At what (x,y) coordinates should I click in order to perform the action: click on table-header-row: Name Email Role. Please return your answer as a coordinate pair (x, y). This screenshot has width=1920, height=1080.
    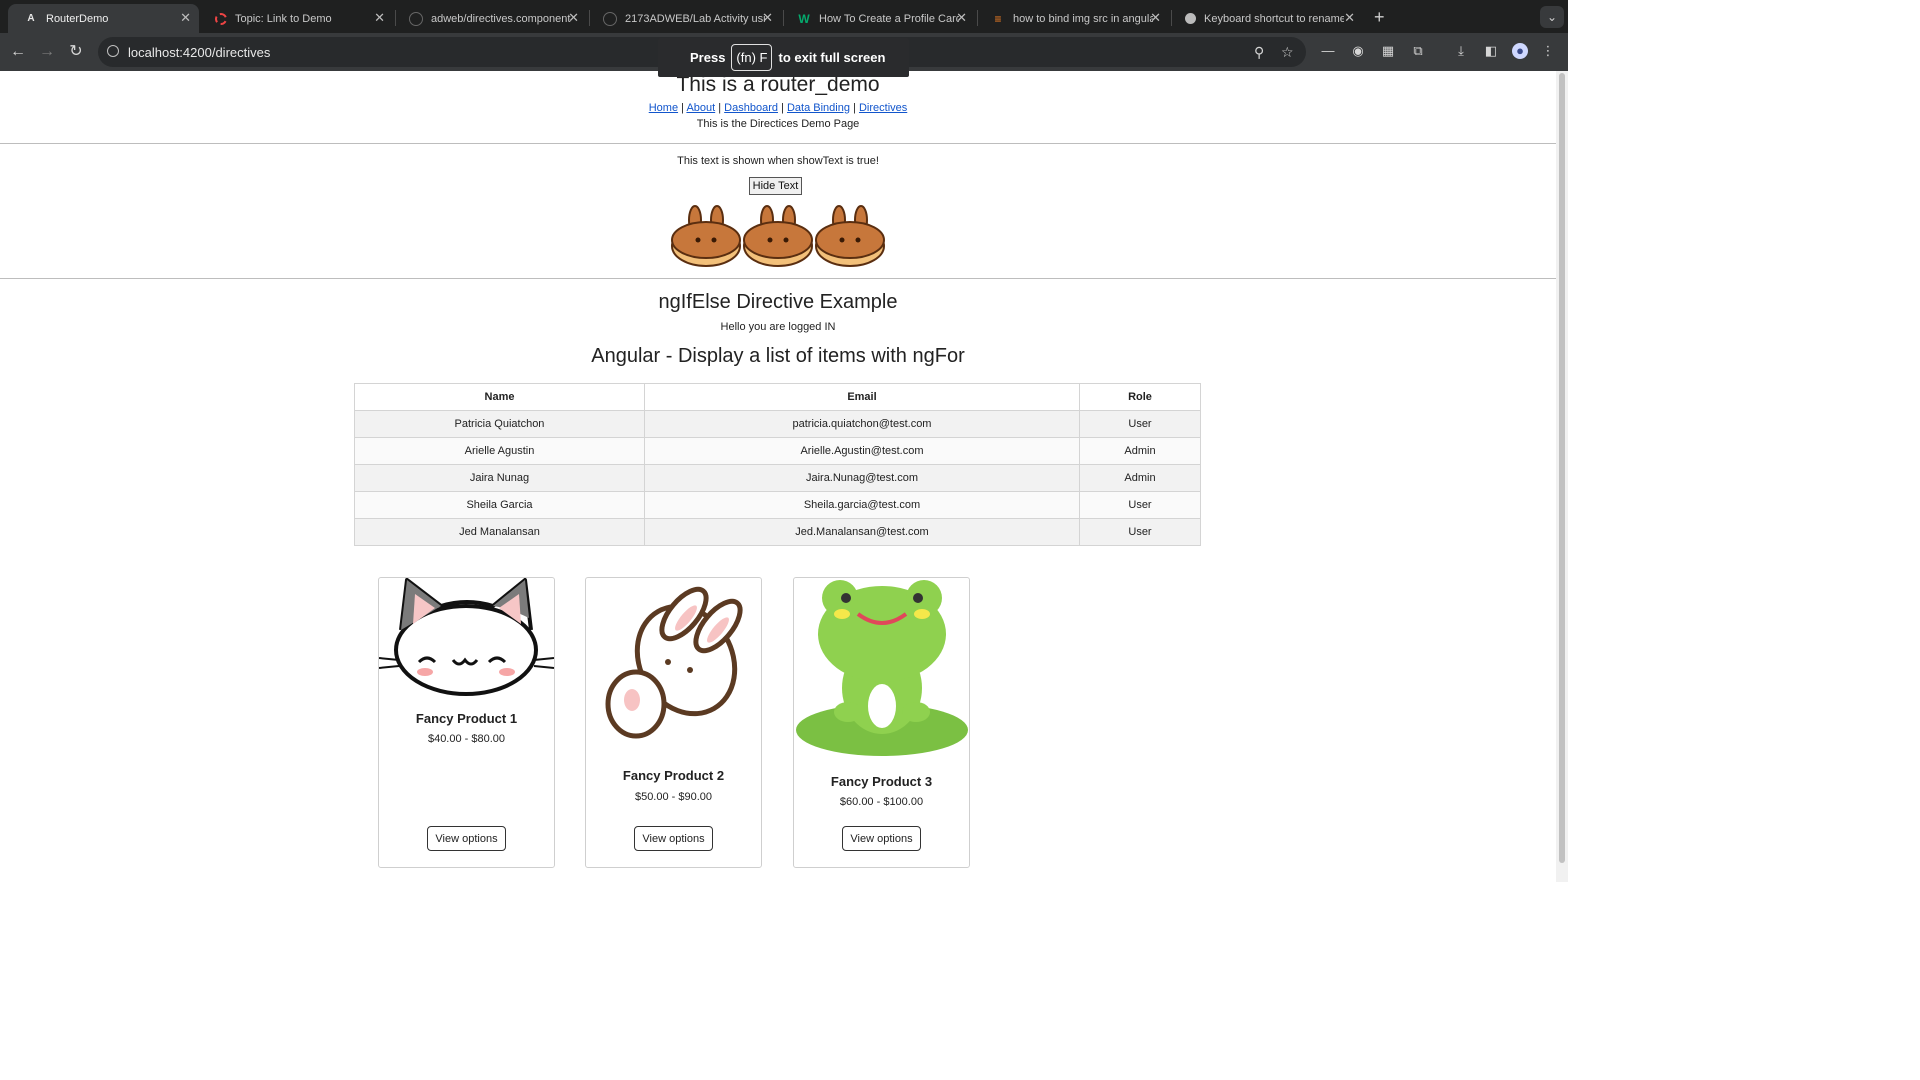
    Looking at the image, I should click on (777, 397).